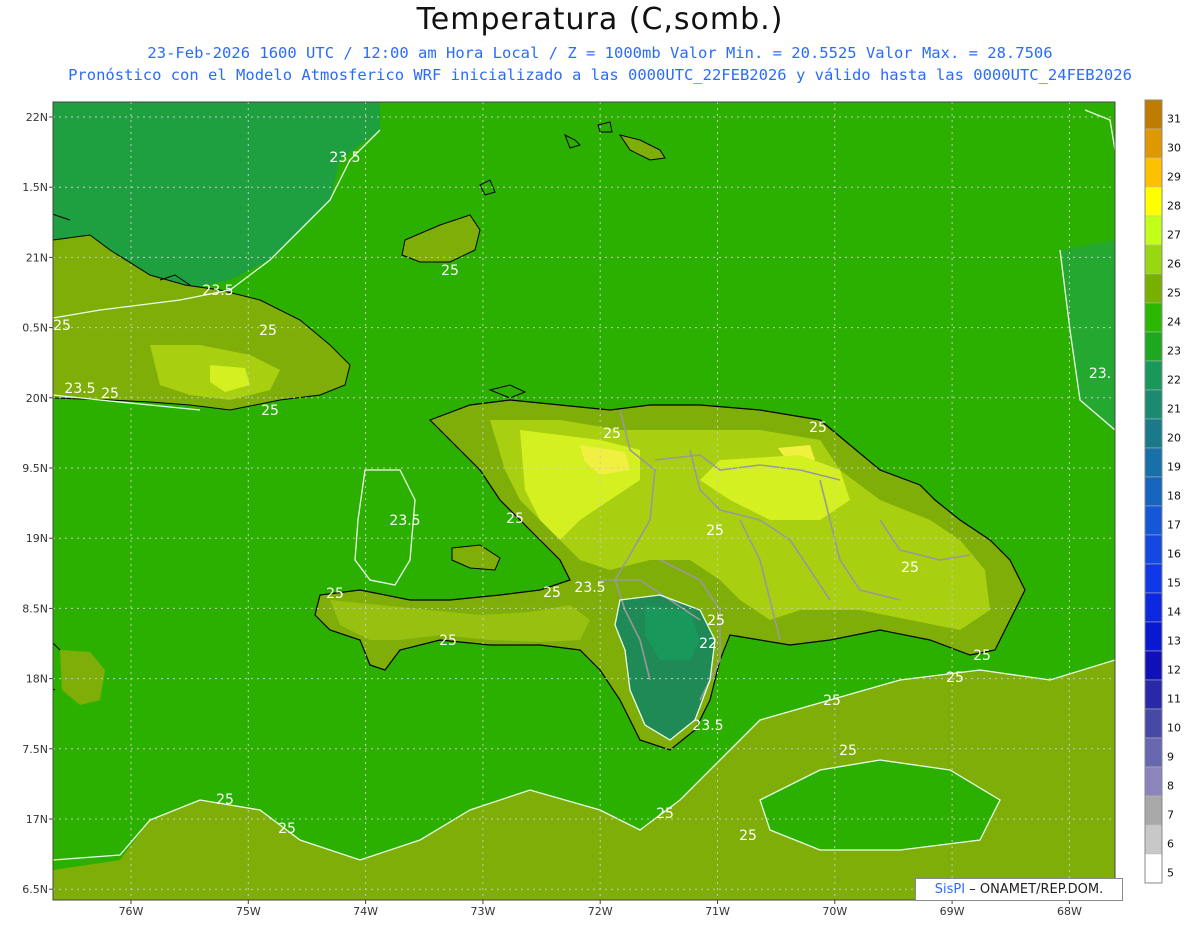  I want to click on colorbar-label: 28, so click(1174, 206).